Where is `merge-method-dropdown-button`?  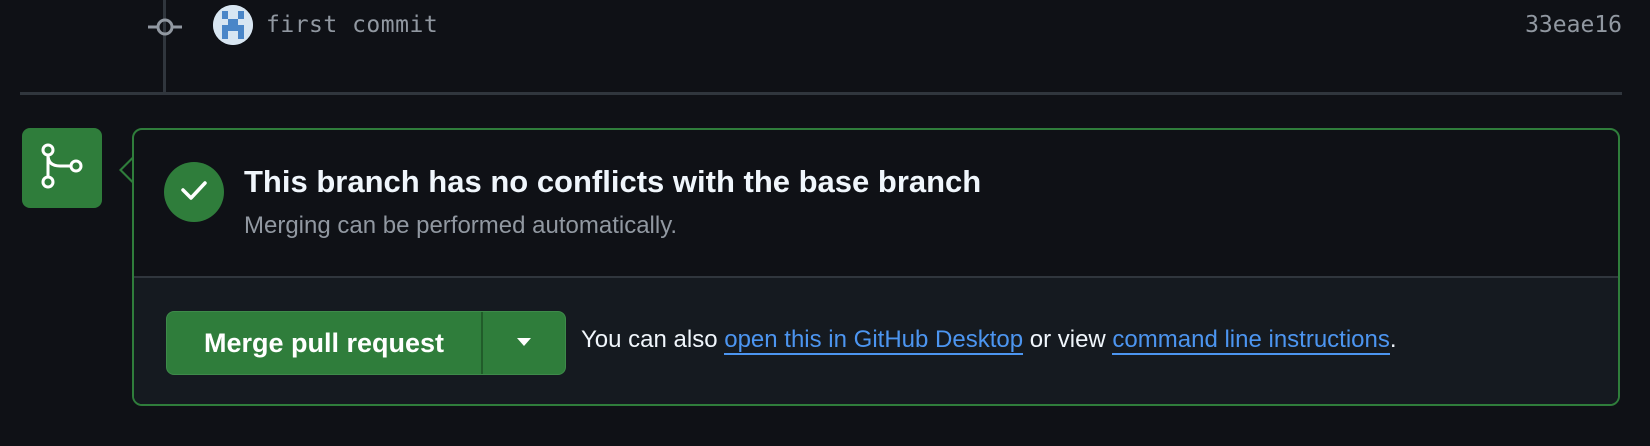 merge-method-dropdown-button is located at coordinates (523, 343).